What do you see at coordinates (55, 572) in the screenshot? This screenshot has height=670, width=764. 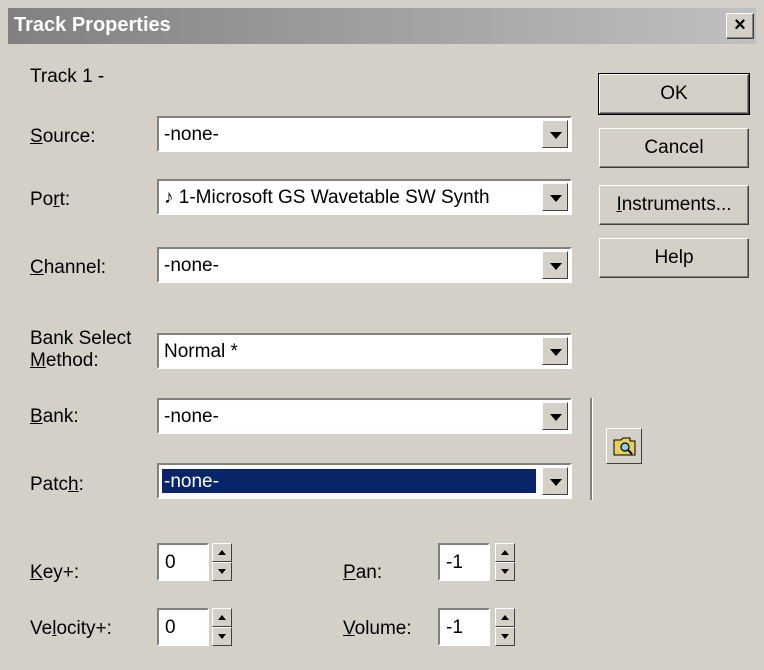 I see `key-label: Key+:` at bounding box center [55, 572].